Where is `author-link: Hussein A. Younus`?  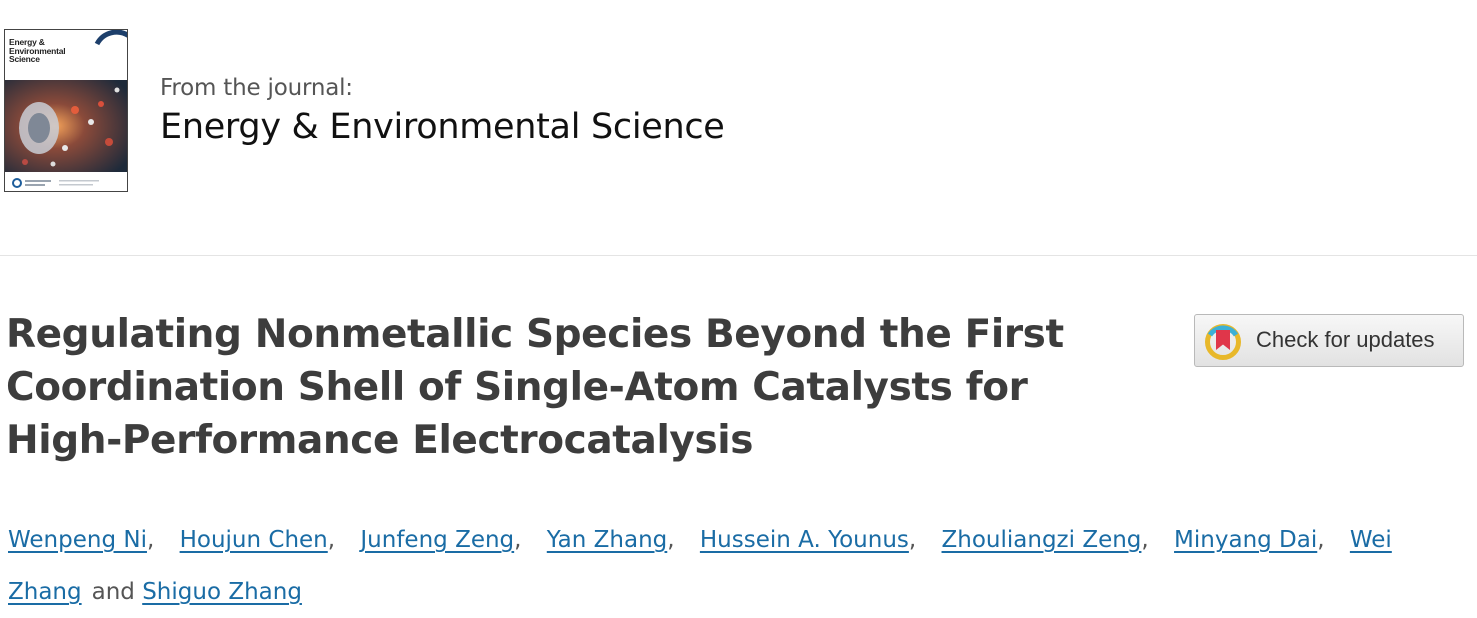 author-link: Hussein A. Younus is located at coordinates (804, 540).